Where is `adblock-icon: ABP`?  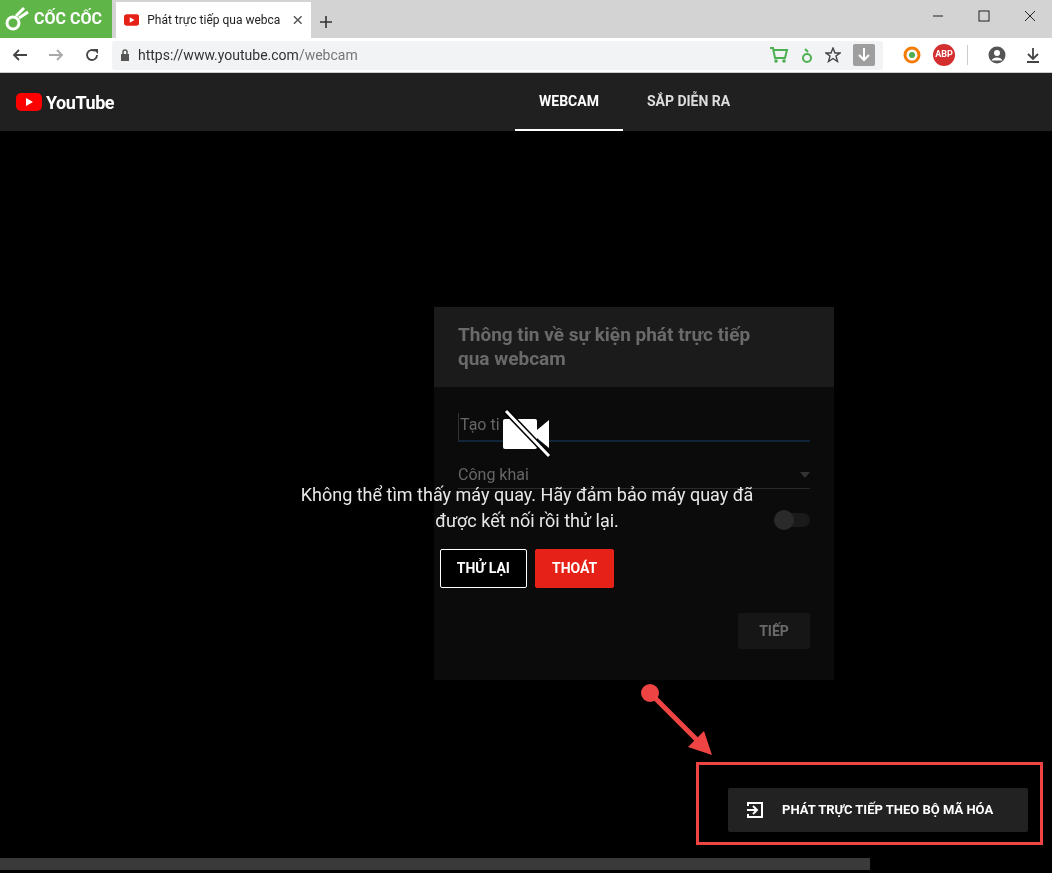
adblock-icon: ABP is located at coordinates (944, 55).